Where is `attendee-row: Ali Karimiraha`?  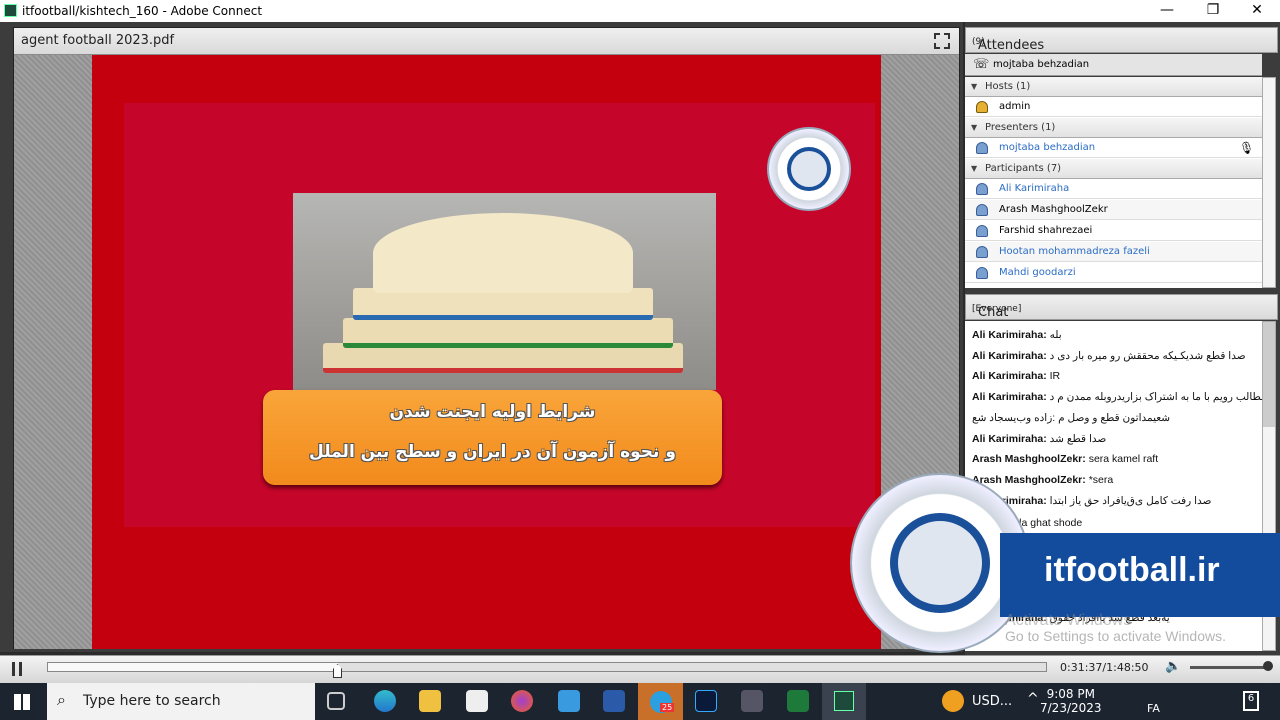 attendee-row: Ali Karimiraha is located at coordinates (1113, 189).